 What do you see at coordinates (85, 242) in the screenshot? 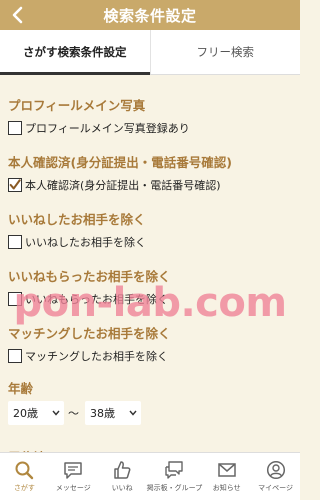
I see `checkbox-label: いいねしたお相手を除く` at bounding box center [85, 242].